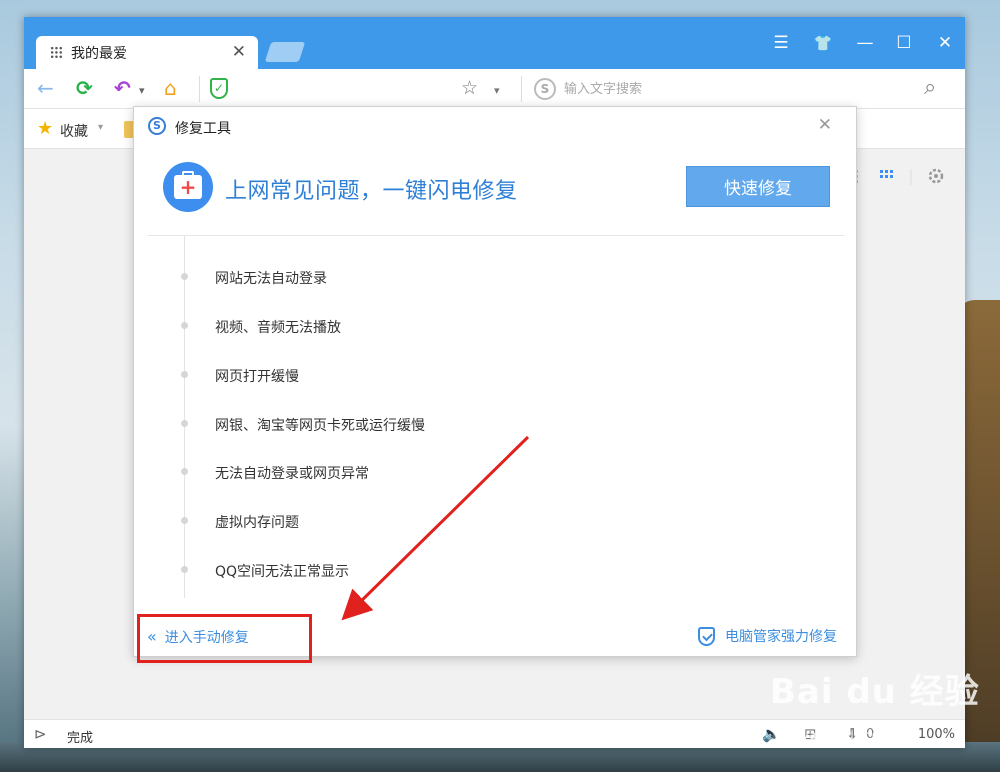 The width and height of the screenshot is (1000, 772). Describe the element at coordinates (835, 735) in the screenshot. I see `baidu-watermark-url: jingyan.baidu.com` at that location.